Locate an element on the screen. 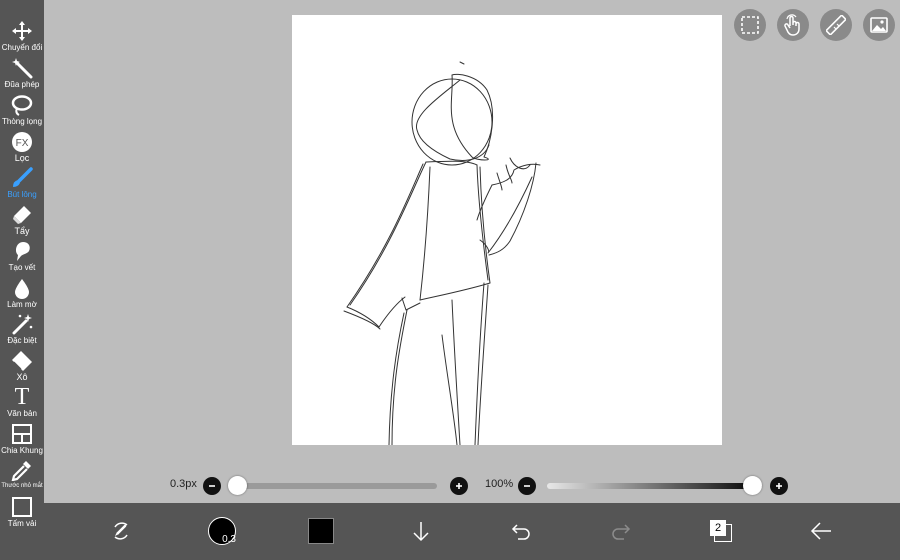  brush-swap-icon is located at coordinates (121, 531).